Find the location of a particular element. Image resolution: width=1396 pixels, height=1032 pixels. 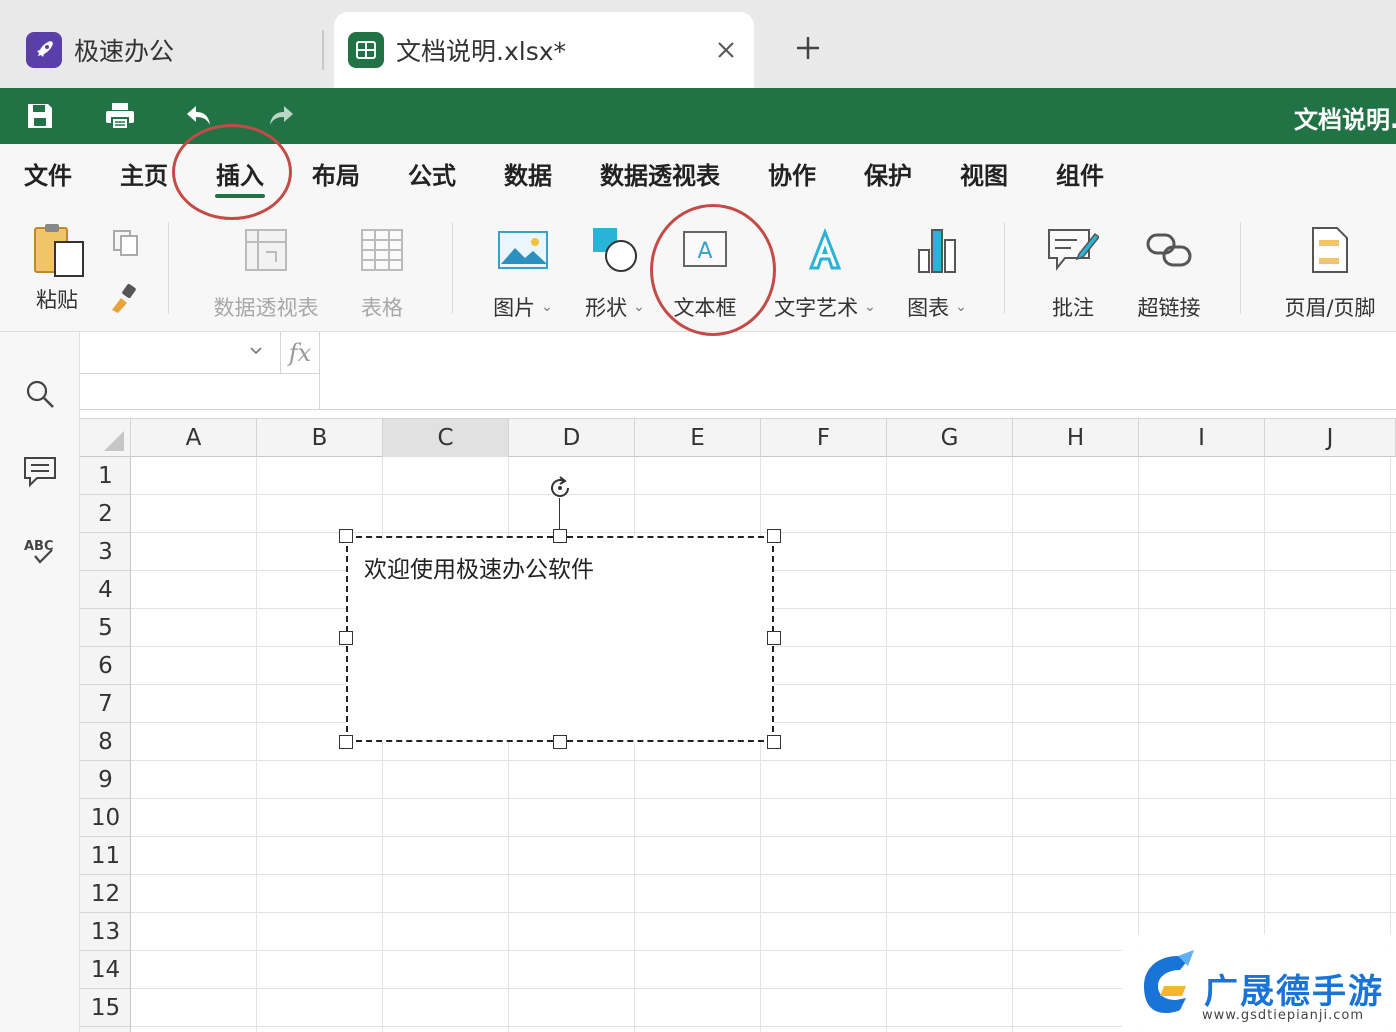

row-header-8: 8 is located at coordinates (105, 742).